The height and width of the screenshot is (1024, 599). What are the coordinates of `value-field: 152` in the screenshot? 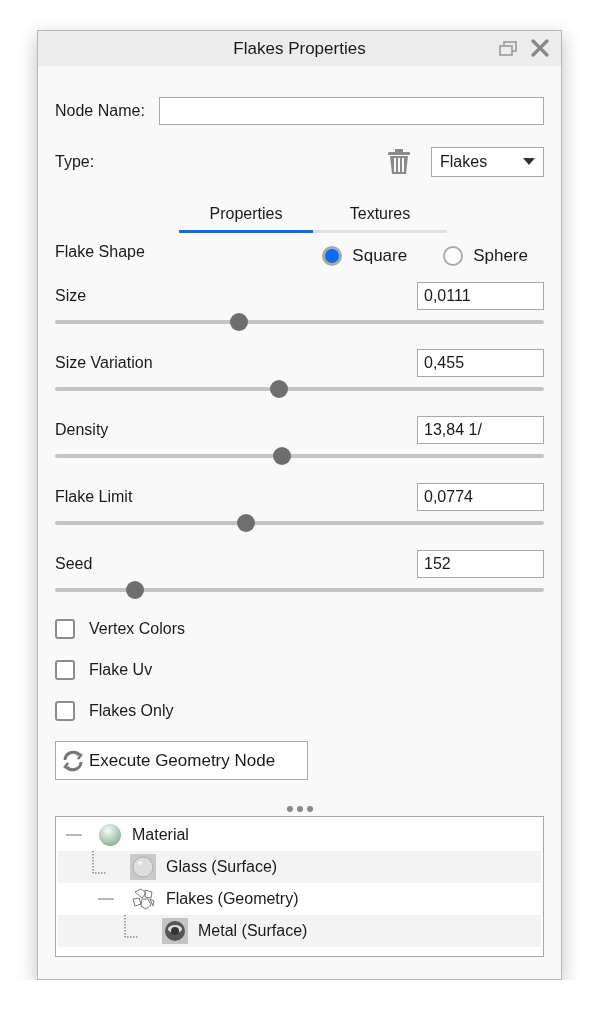 It's located at (480, 564).